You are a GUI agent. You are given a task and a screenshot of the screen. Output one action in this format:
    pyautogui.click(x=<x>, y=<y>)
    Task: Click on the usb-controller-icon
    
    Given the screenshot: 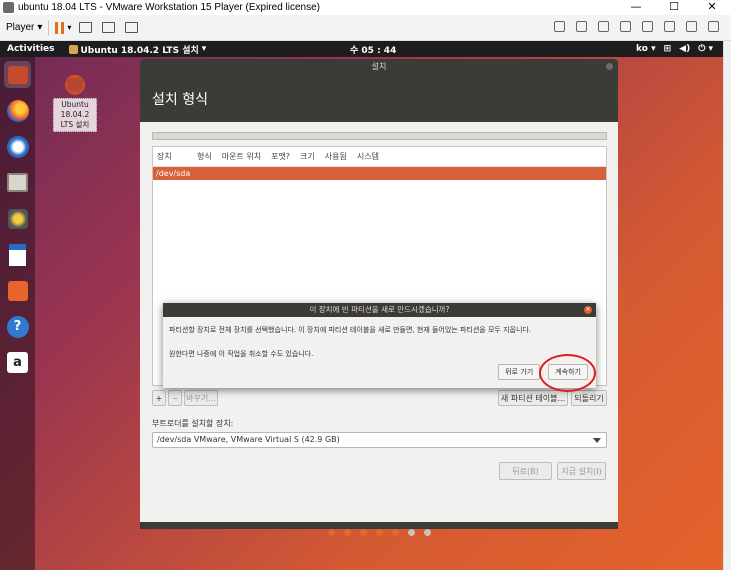 What is the action you would take?
    pyautogui.click(x=625, y=26)
    